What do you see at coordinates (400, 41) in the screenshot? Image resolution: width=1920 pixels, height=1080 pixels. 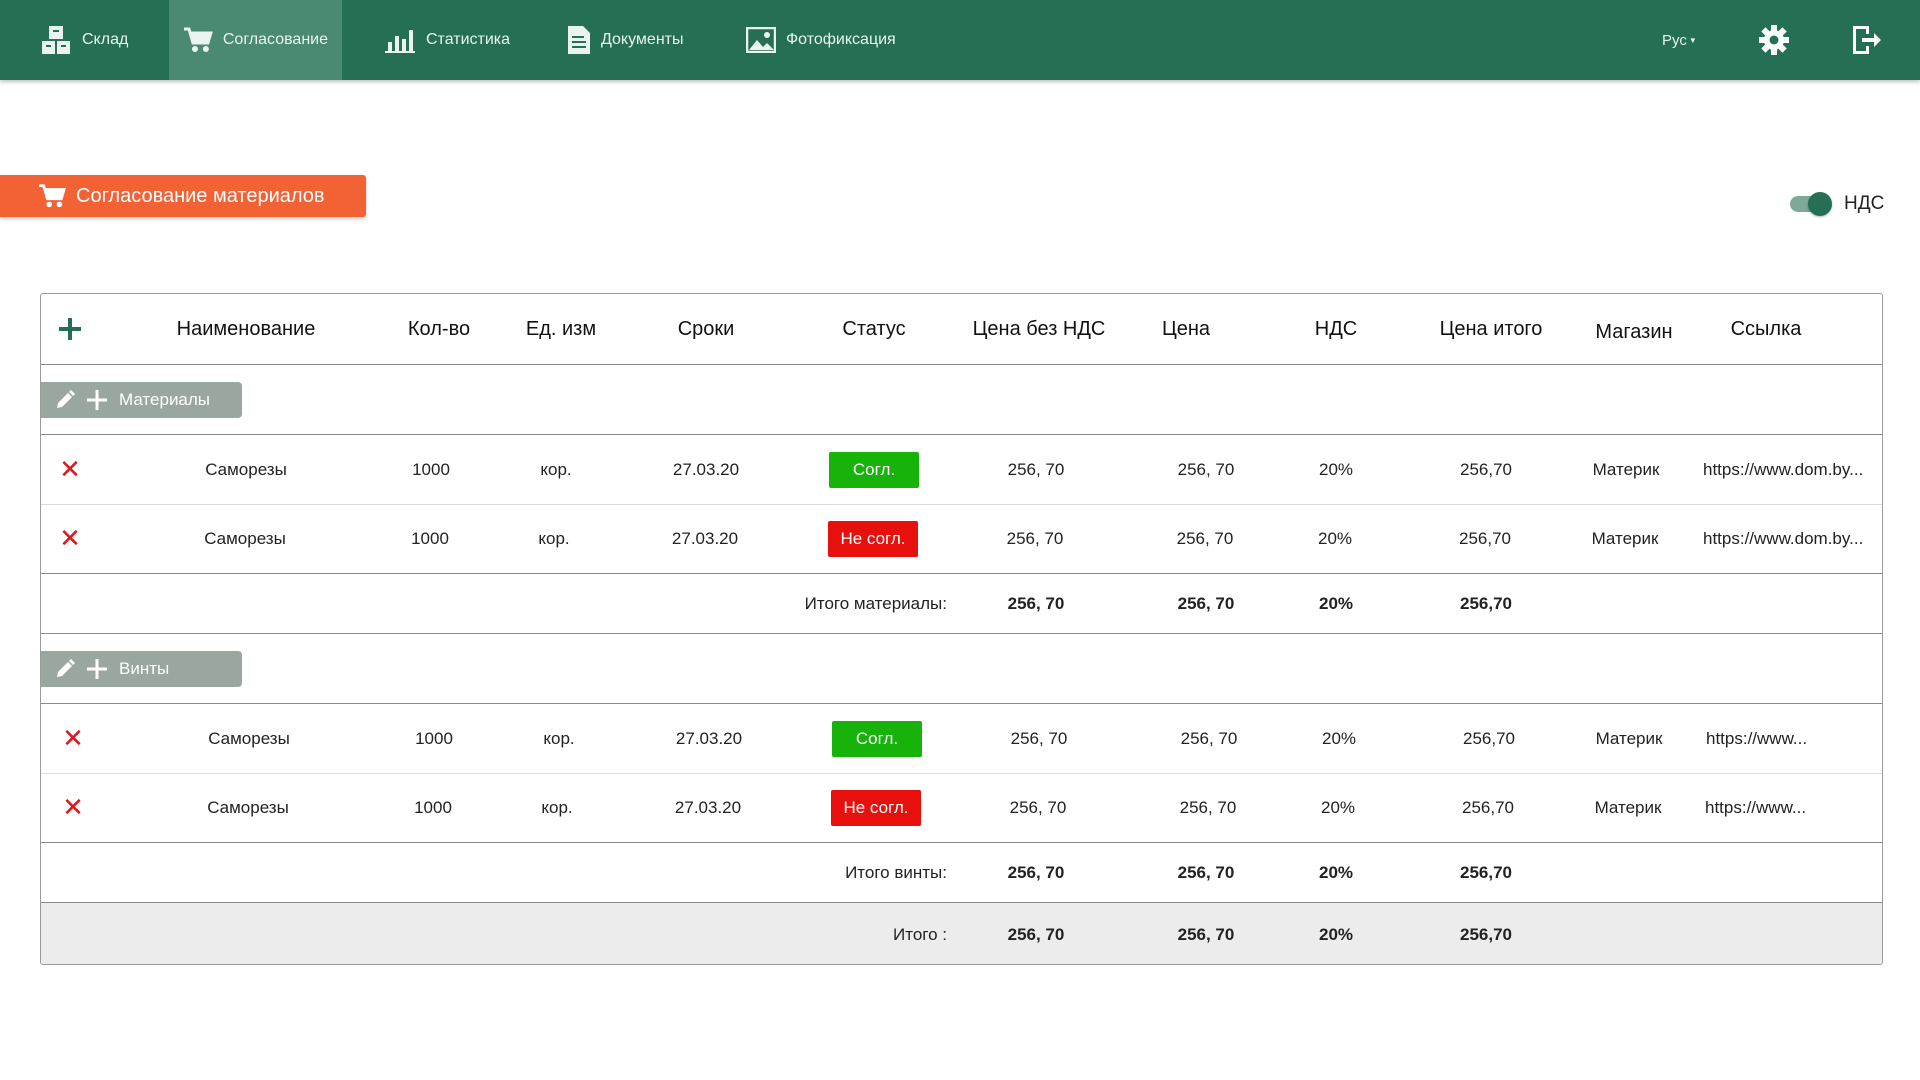 I see `bar-chart-icon` at bounding box center [400, 41].